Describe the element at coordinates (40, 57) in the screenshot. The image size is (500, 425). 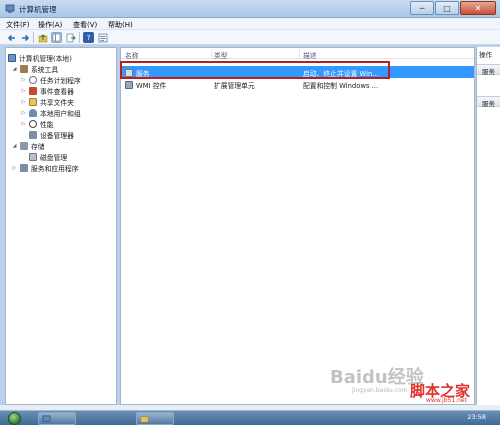
I see `tree-item-root: 计算机管理(本地)` at that location.